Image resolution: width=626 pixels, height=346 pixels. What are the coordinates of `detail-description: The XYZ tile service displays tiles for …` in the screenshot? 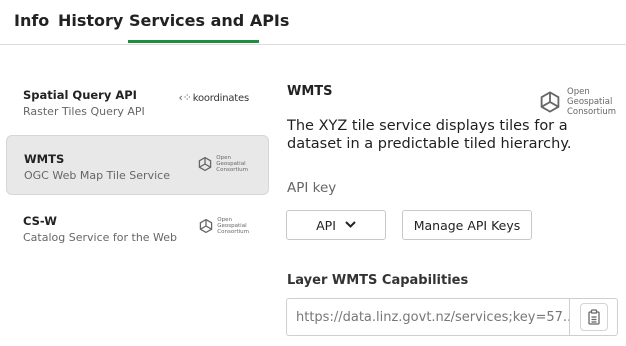 It's located at (429, 135).